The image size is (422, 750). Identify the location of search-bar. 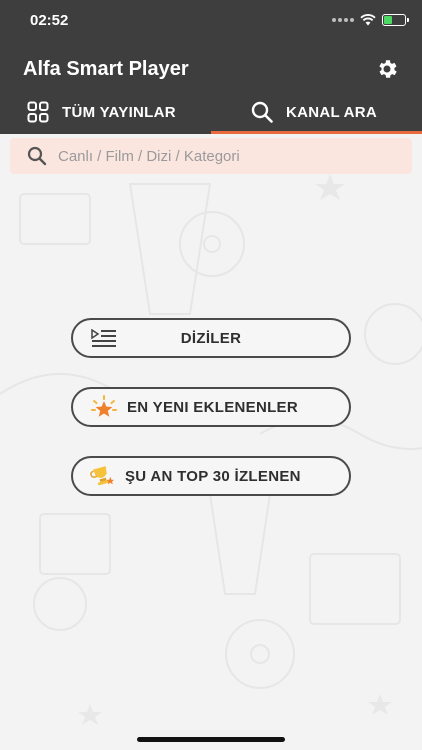
(211, 156).